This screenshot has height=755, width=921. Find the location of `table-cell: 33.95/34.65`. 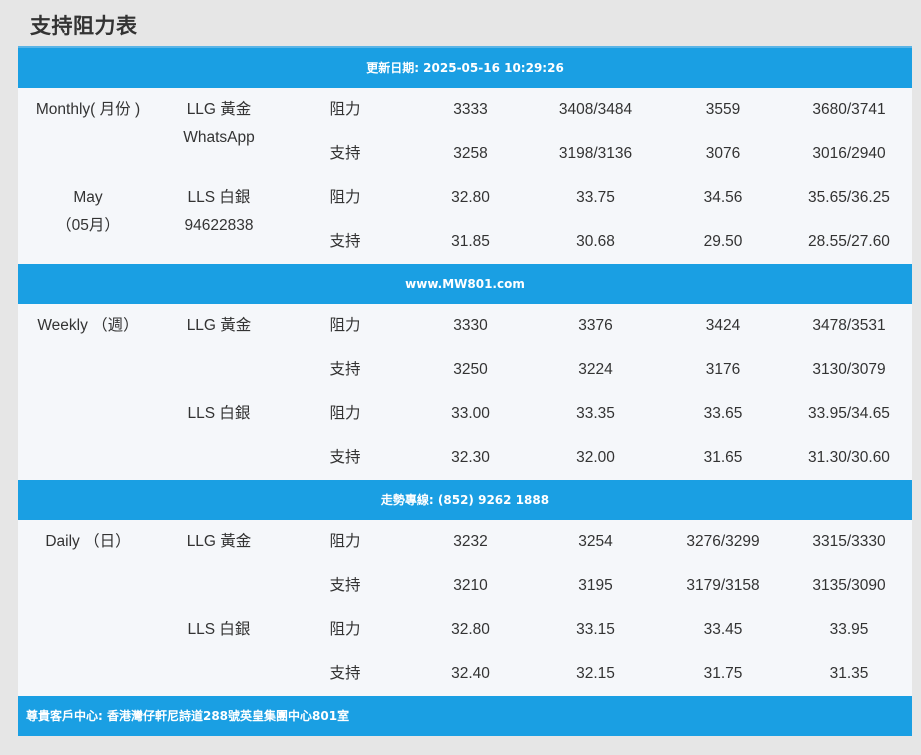

table-cell: 33.95/34.65 is located at coordinates (849, 413).